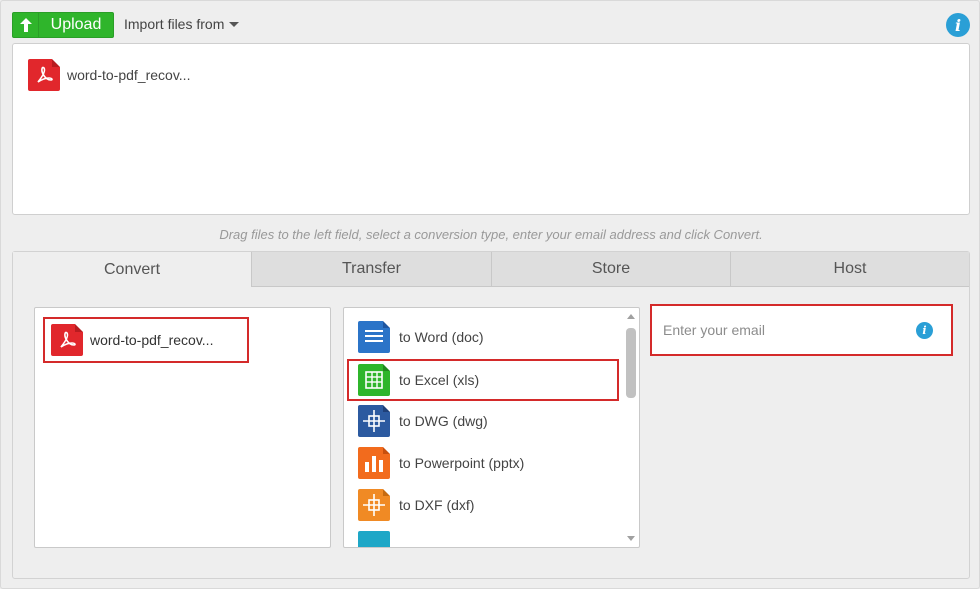 This screenshot has width=980, height=589. What do you see at coordinates (443, 421) in the screenshot?
I see `conversion-label: to DWG (dwg)` at bounding box center [443, 421].